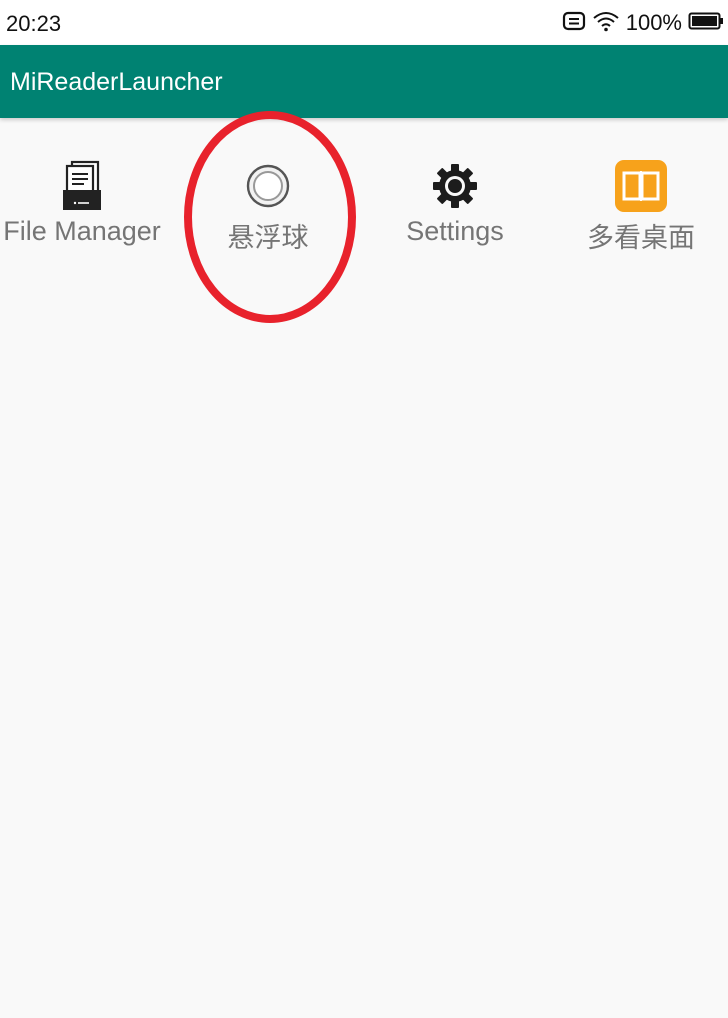 The image size is (728, 1018). Describe the element at coordinates (455, 186) in the screenshot. I see `gear-icon` at that location.